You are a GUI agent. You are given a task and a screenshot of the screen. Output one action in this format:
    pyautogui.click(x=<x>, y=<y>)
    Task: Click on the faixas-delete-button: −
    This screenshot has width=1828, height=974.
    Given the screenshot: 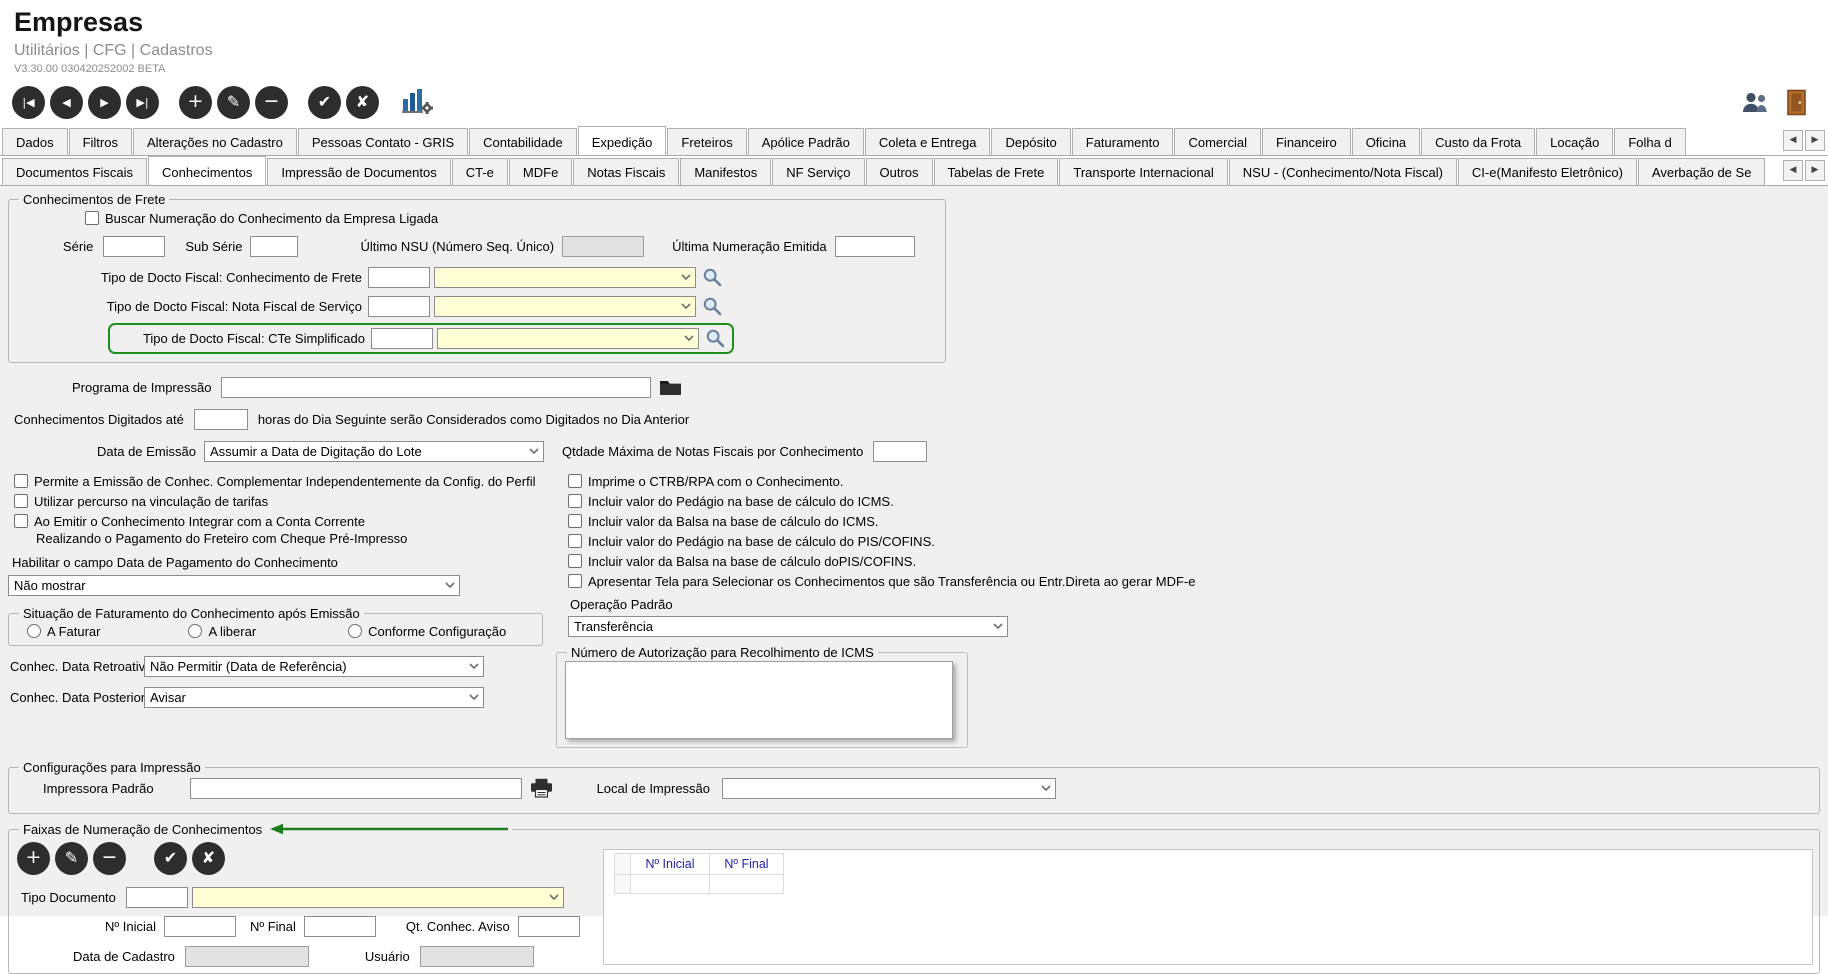 What is the action you would take?
    pyautogui.click(x=109, y=858)
    